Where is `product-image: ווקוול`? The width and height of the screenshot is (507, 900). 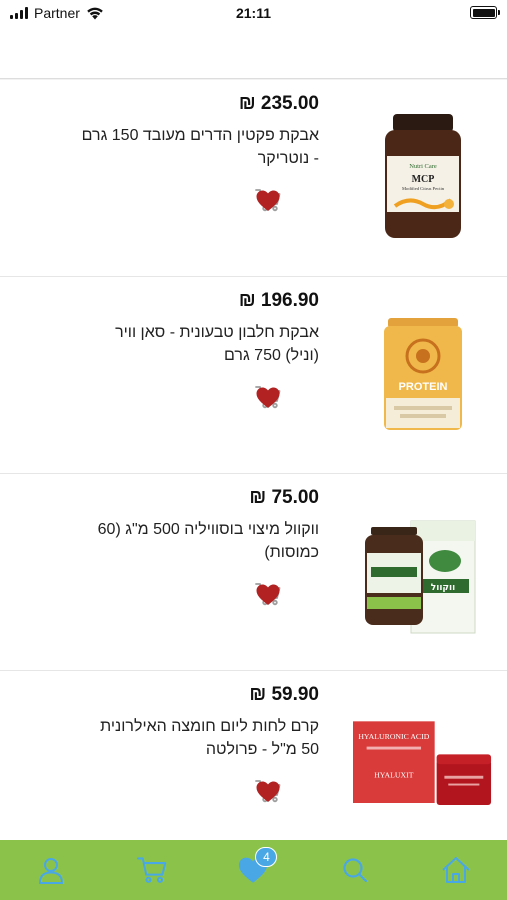
product-image: ווקוול is located at coordinates (423, 570).